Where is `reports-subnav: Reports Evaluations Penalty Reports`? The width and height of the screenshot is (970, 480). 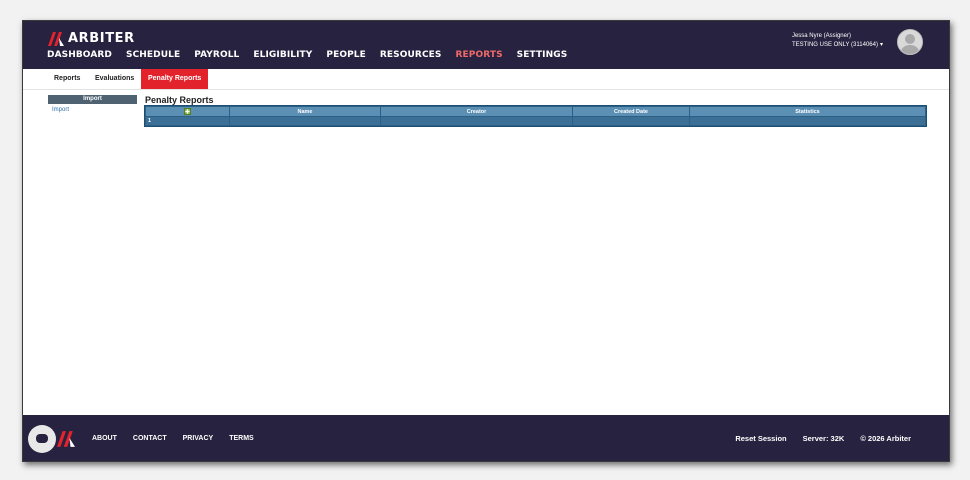 reports-subnav: Reports Evaluations Penalty Reports is located at coordinates (486, 79).